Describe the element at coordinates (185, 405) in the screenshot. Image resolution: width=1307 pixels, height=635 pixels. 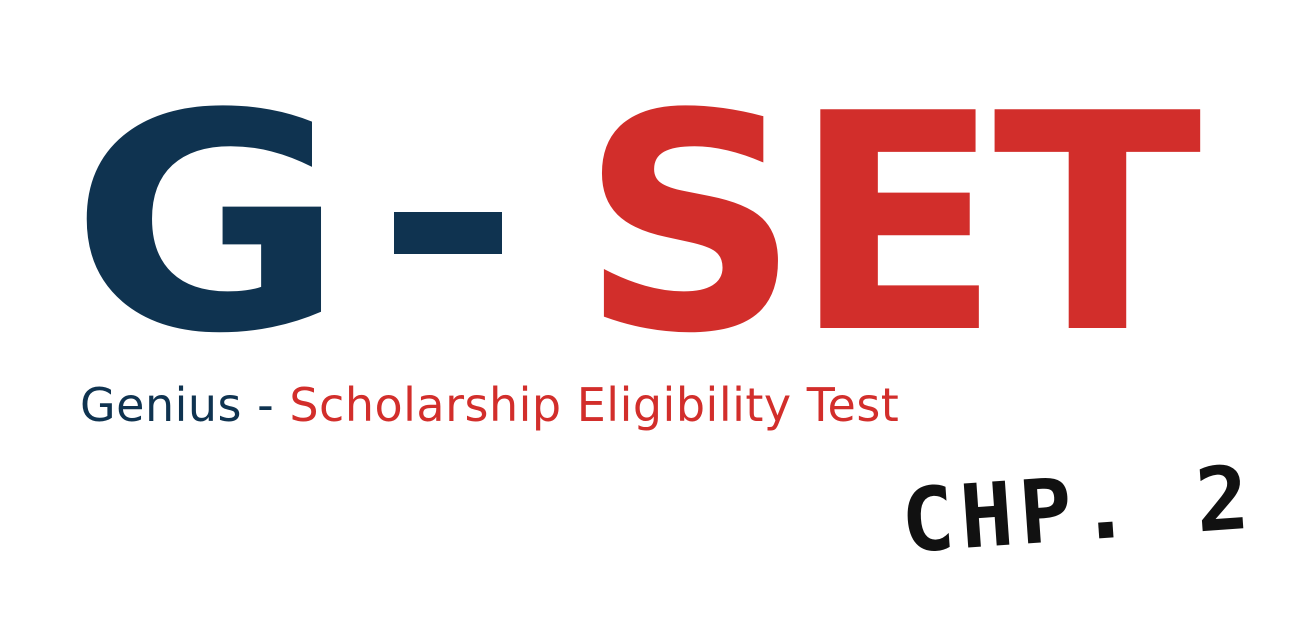
I see `tagline-genius: Genius -` at that location.